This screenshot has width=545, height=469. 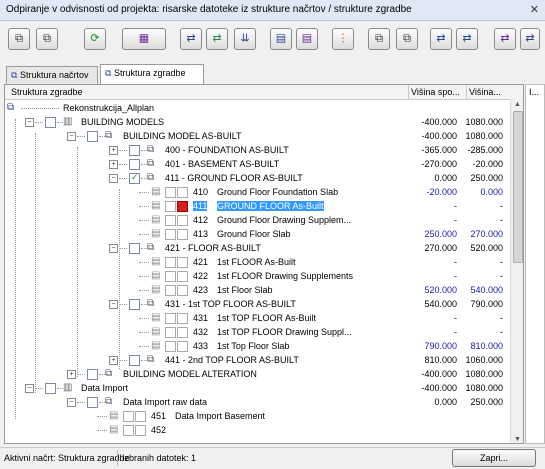 I want to click on file-row: ▤ 431 1st TOP FLOOR As-Built - -, so click(x=257, y=318).